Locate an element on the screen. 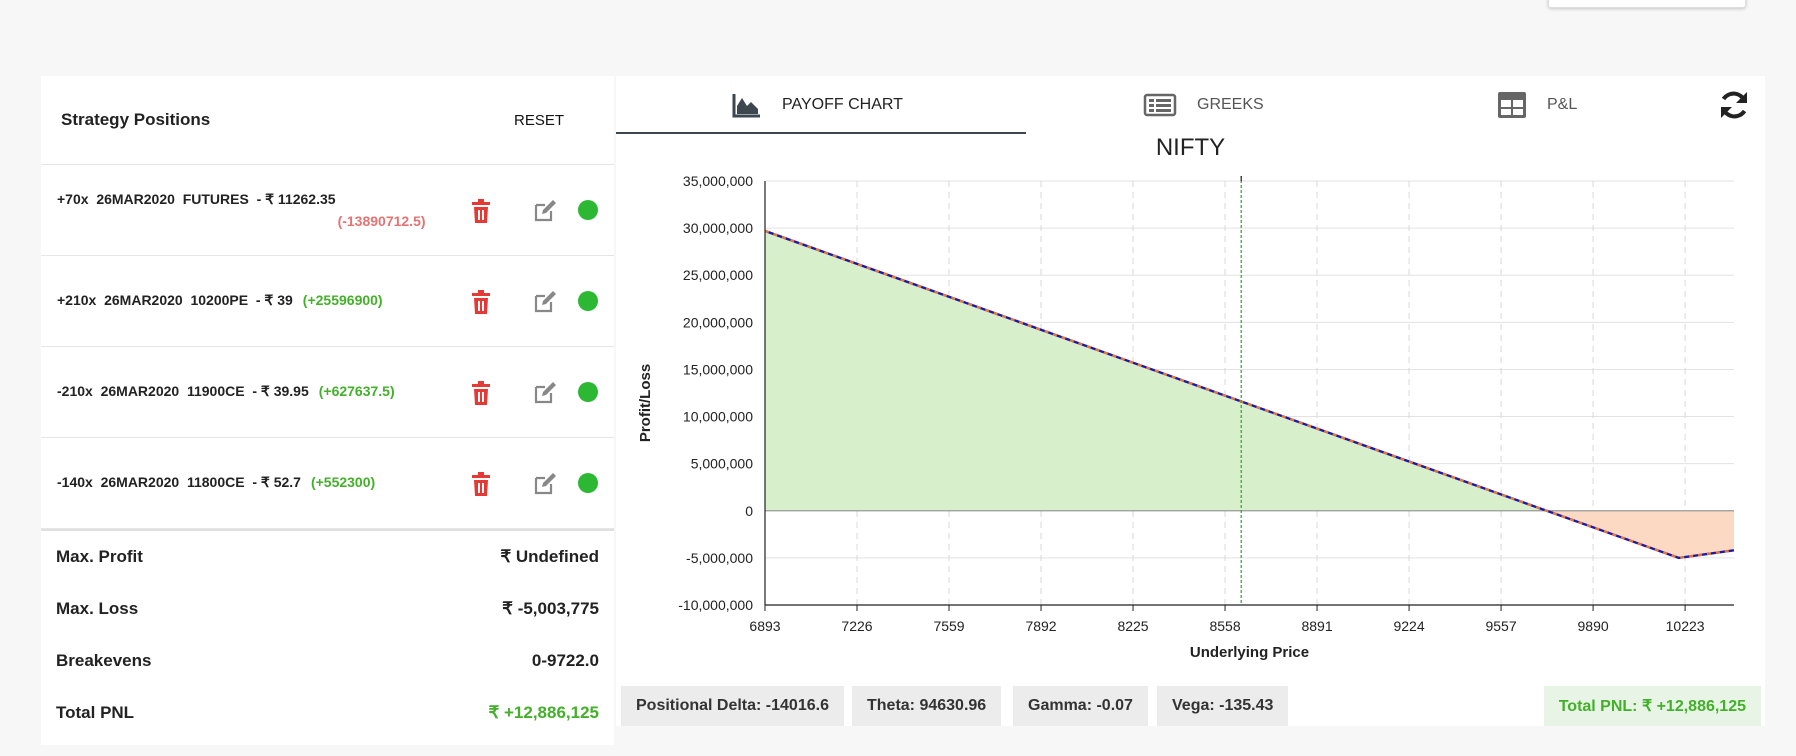  strategy-header: Strategy Positions RESET is located at coordinates (327, 120).